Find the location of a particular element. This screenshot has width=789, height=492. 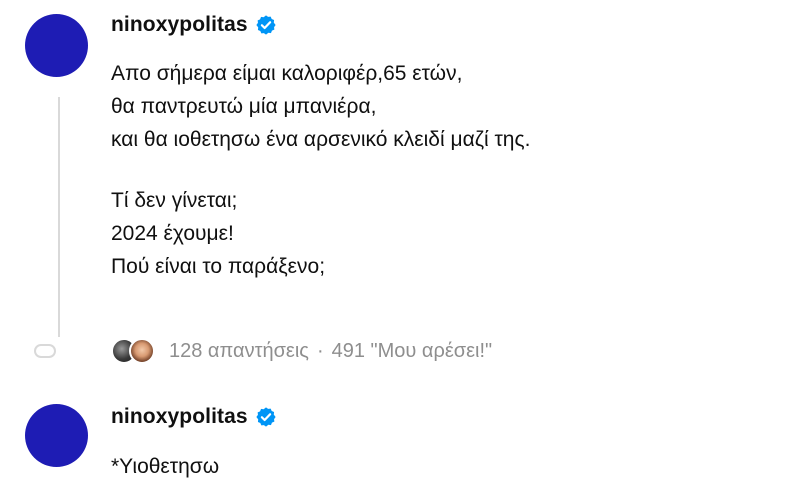

post-text: *Υιοθετησω is located at coordinates (165, 466).